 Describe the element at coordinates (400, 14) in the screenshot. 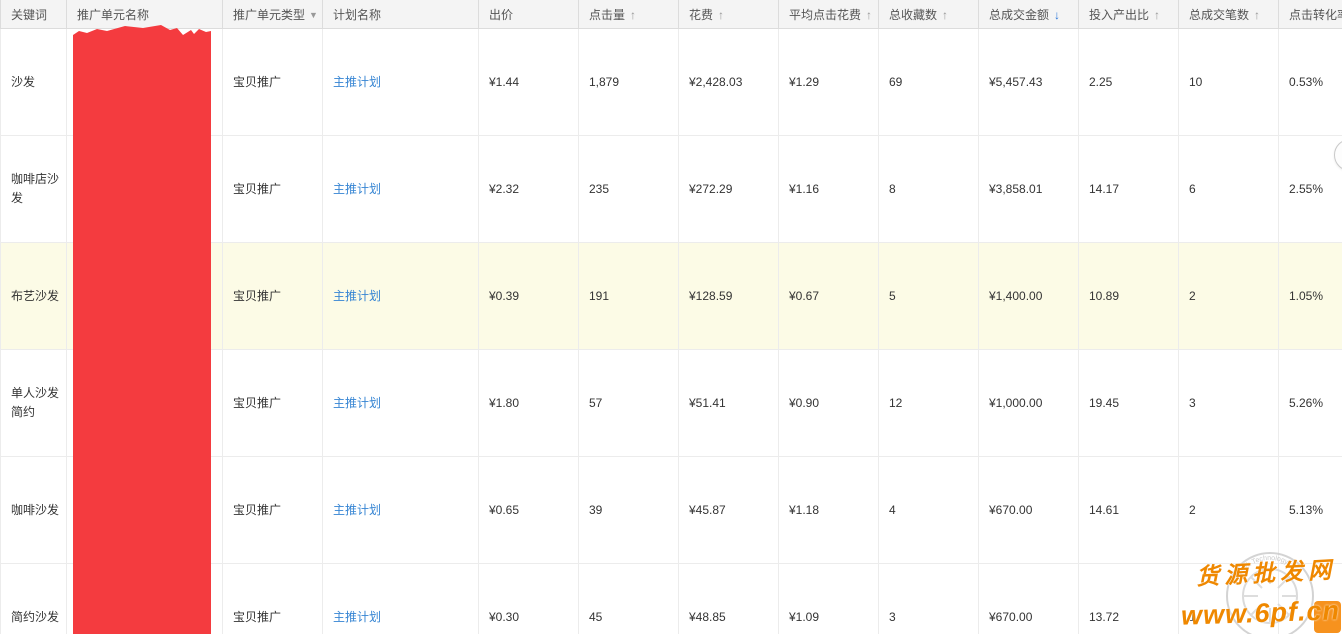

I see `col-header-plan-name: 计划名称` at that location.